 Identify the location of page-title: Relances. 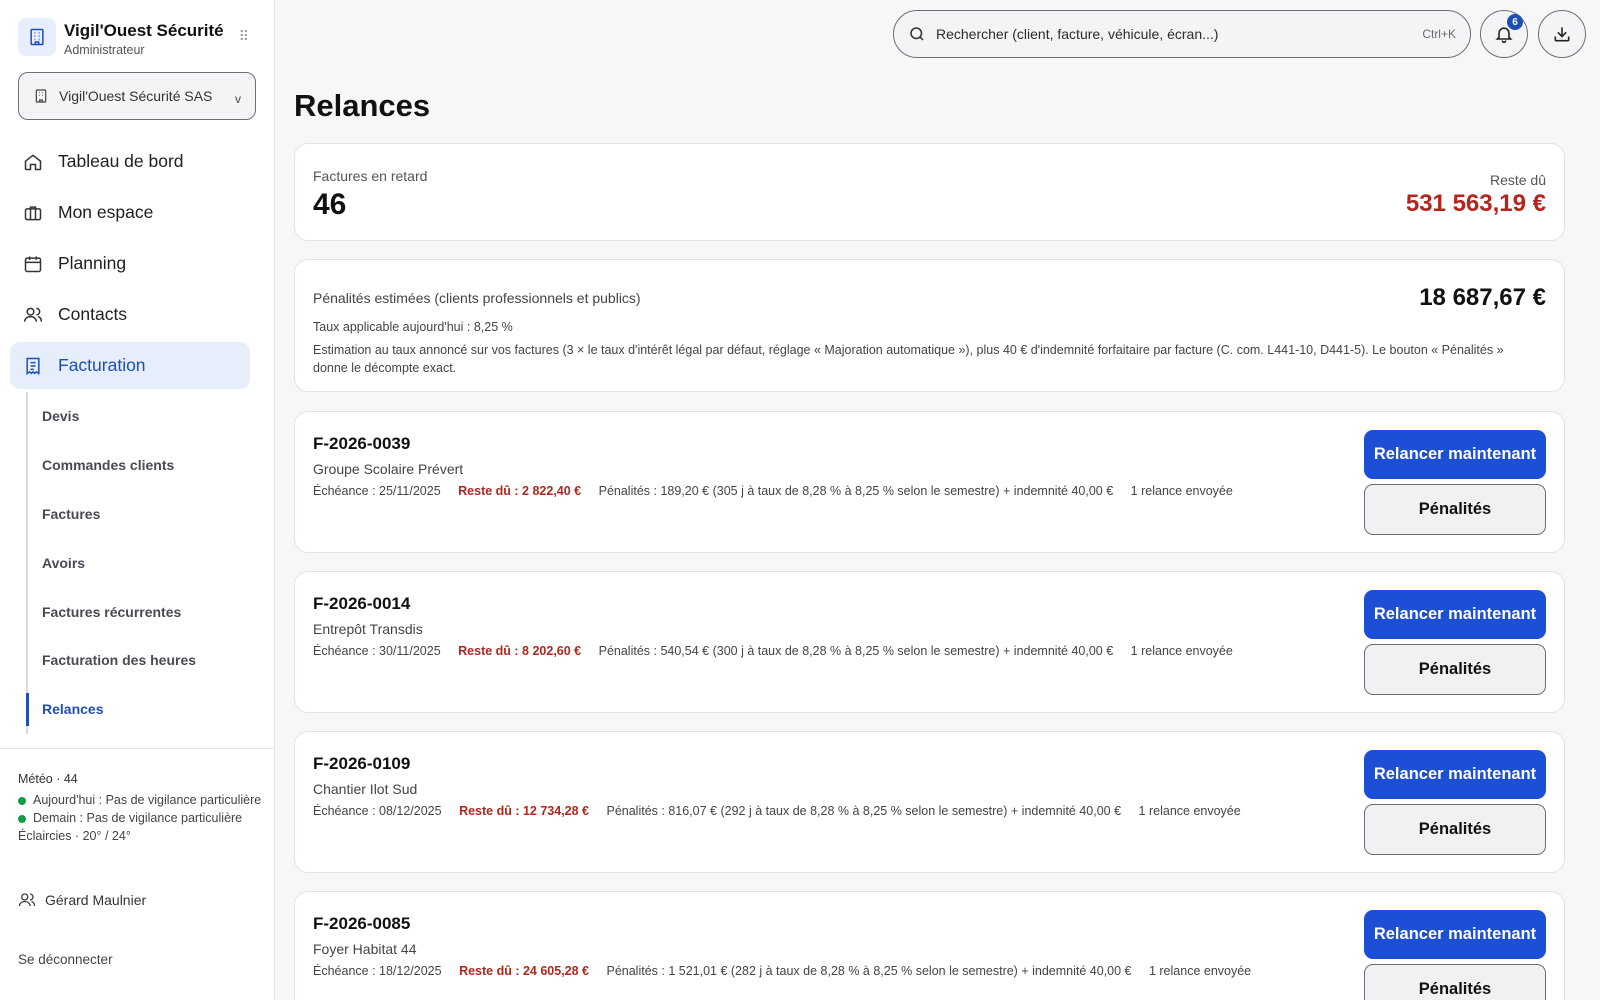
(362, 105).